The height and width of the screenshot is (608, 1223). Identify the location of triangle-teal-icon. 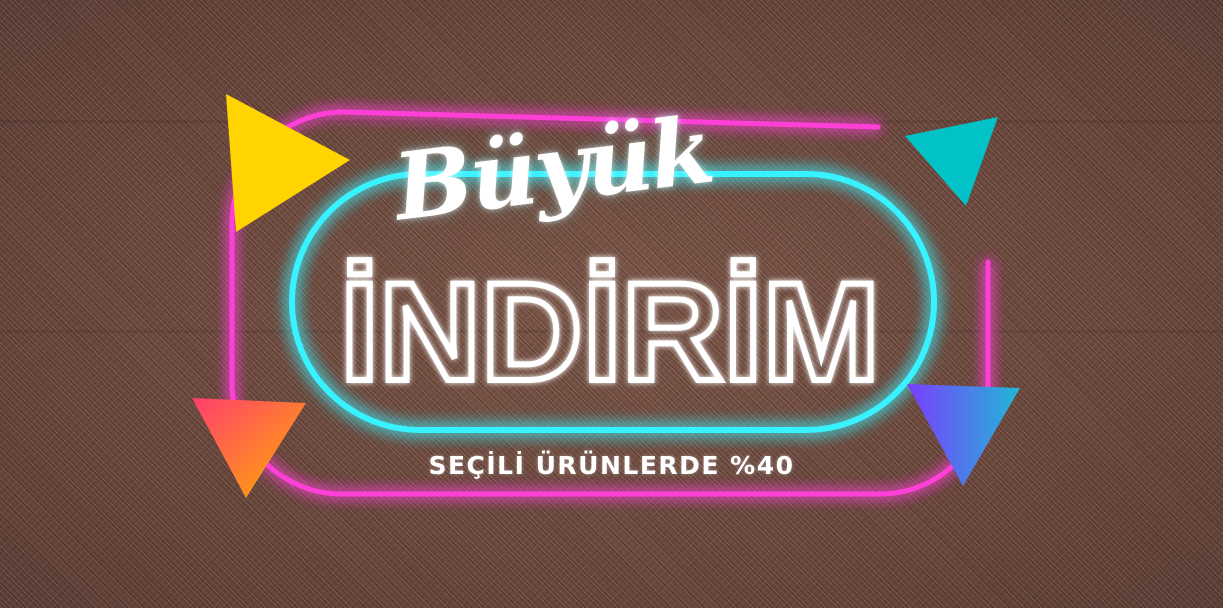
(951, 161).